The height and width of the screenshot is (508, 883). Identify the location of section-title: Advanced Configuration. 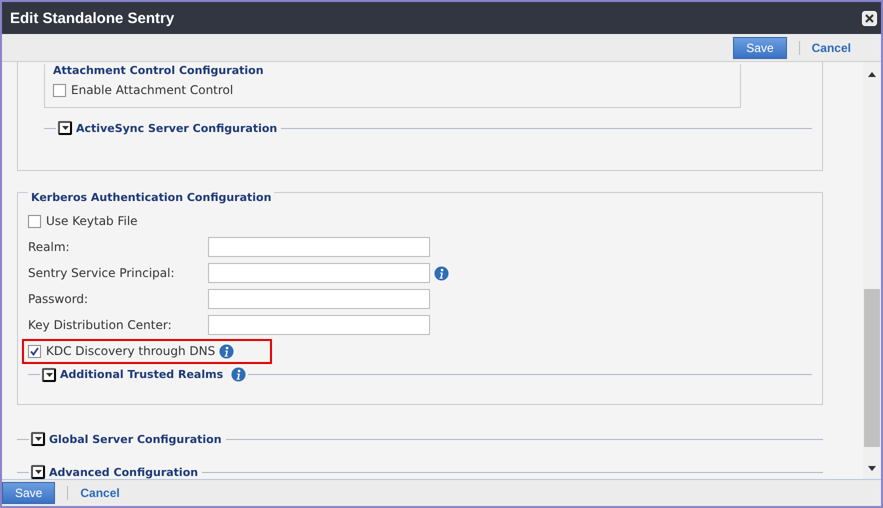
(124, 472).